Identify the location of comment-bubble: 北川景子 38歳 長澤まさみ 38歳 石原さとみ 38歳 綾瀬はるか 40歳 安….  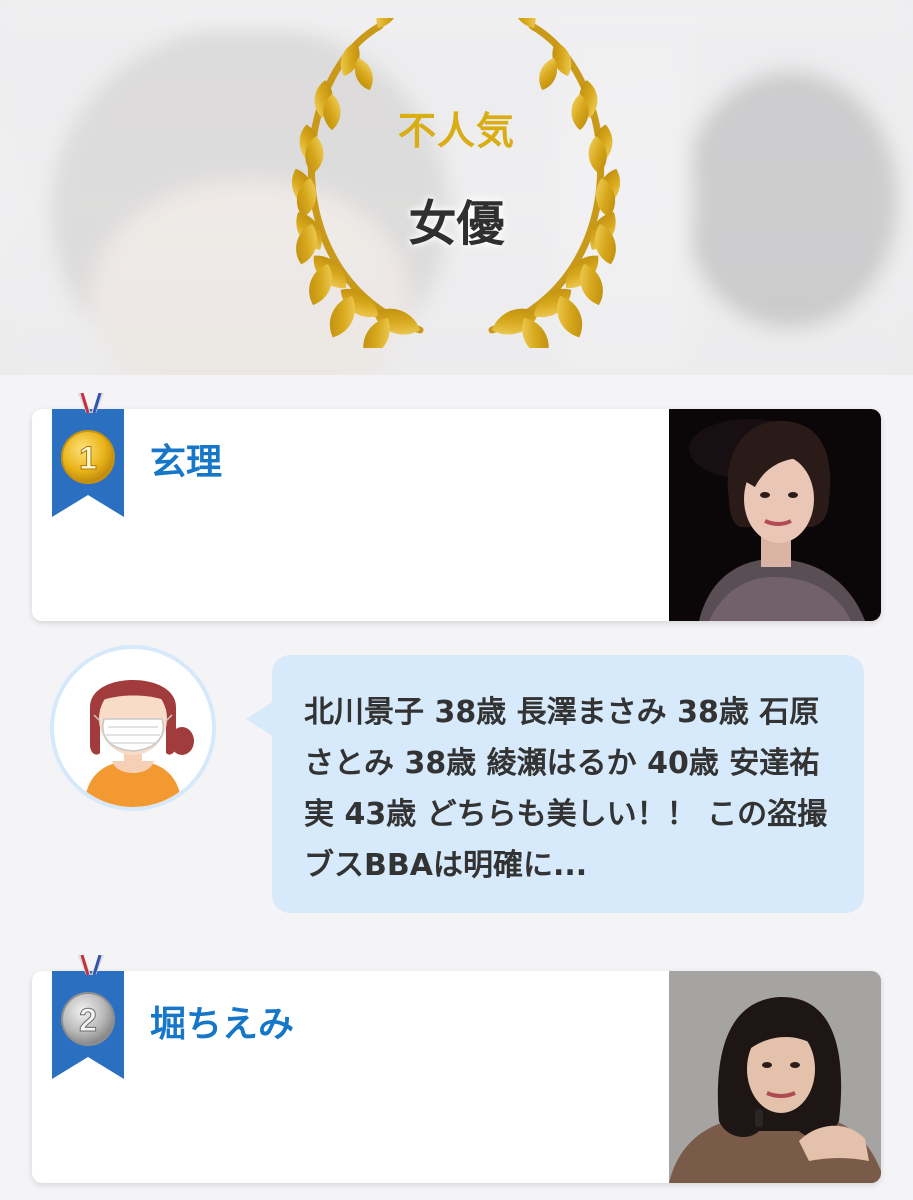
(555, 784).